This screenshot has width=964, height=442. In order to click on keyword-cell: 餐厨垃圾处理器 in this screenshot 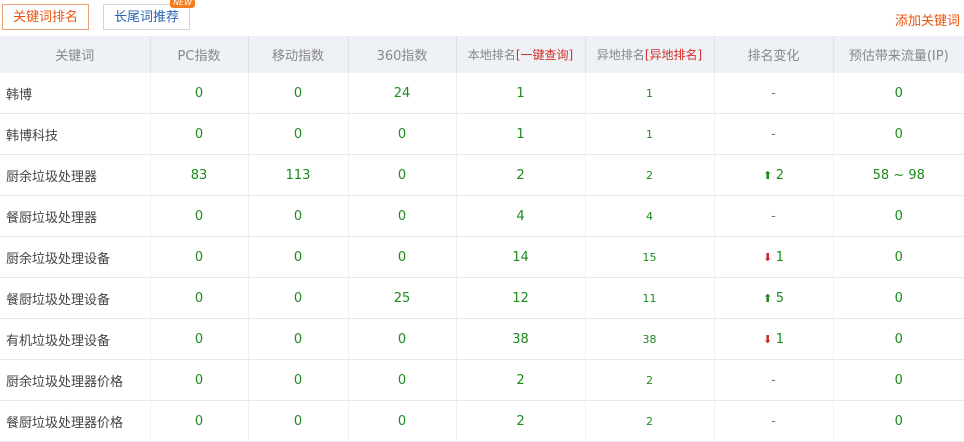, I will do `click(75, 216)`.